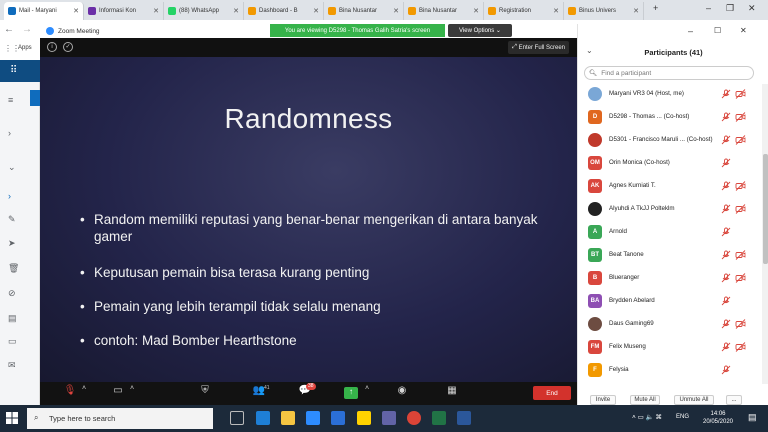  What do you see at coordinates (17, 270) in the screenshot?
I see `trash-icon: 🗑` at bounding box center [17, 270].